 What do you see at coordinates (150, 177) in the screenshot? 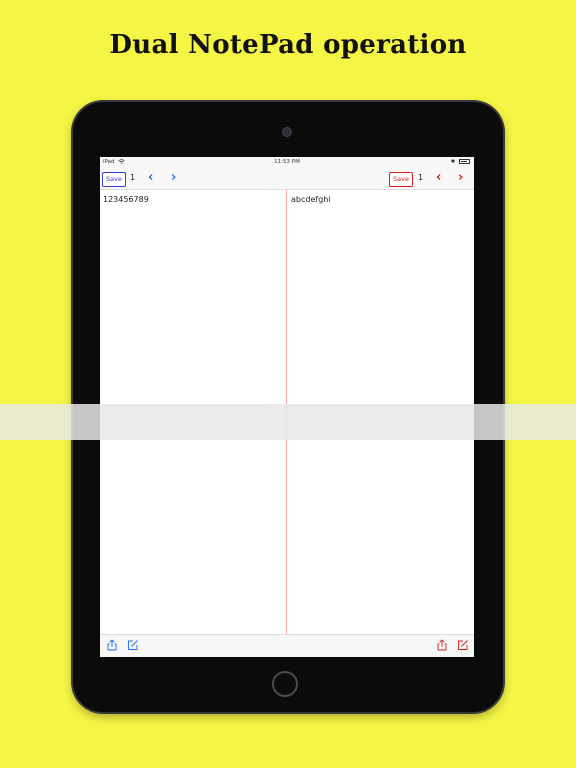
I see `left-prev-chevron-icon: ‹` at bounding box center [150, 177].